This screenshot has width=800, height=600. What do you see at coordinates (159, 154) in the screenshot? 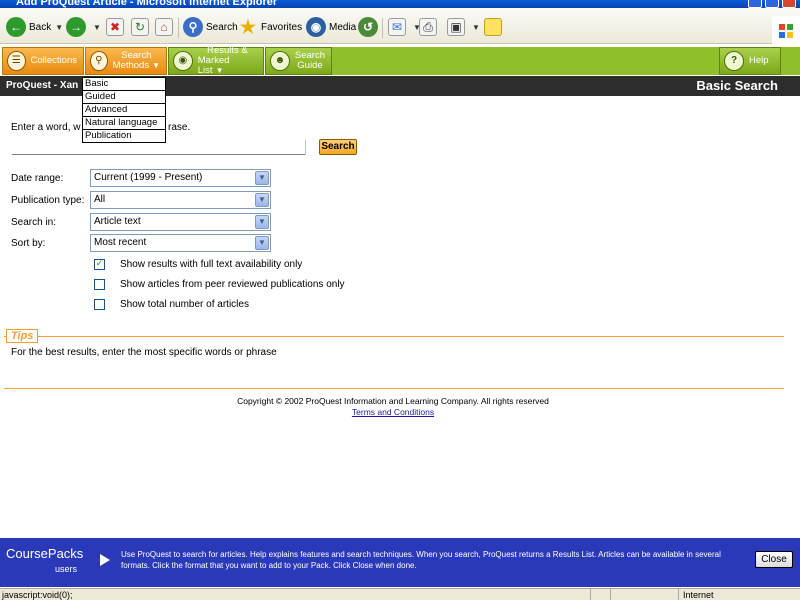
I see `search-input` at bounding box center [159, 154].